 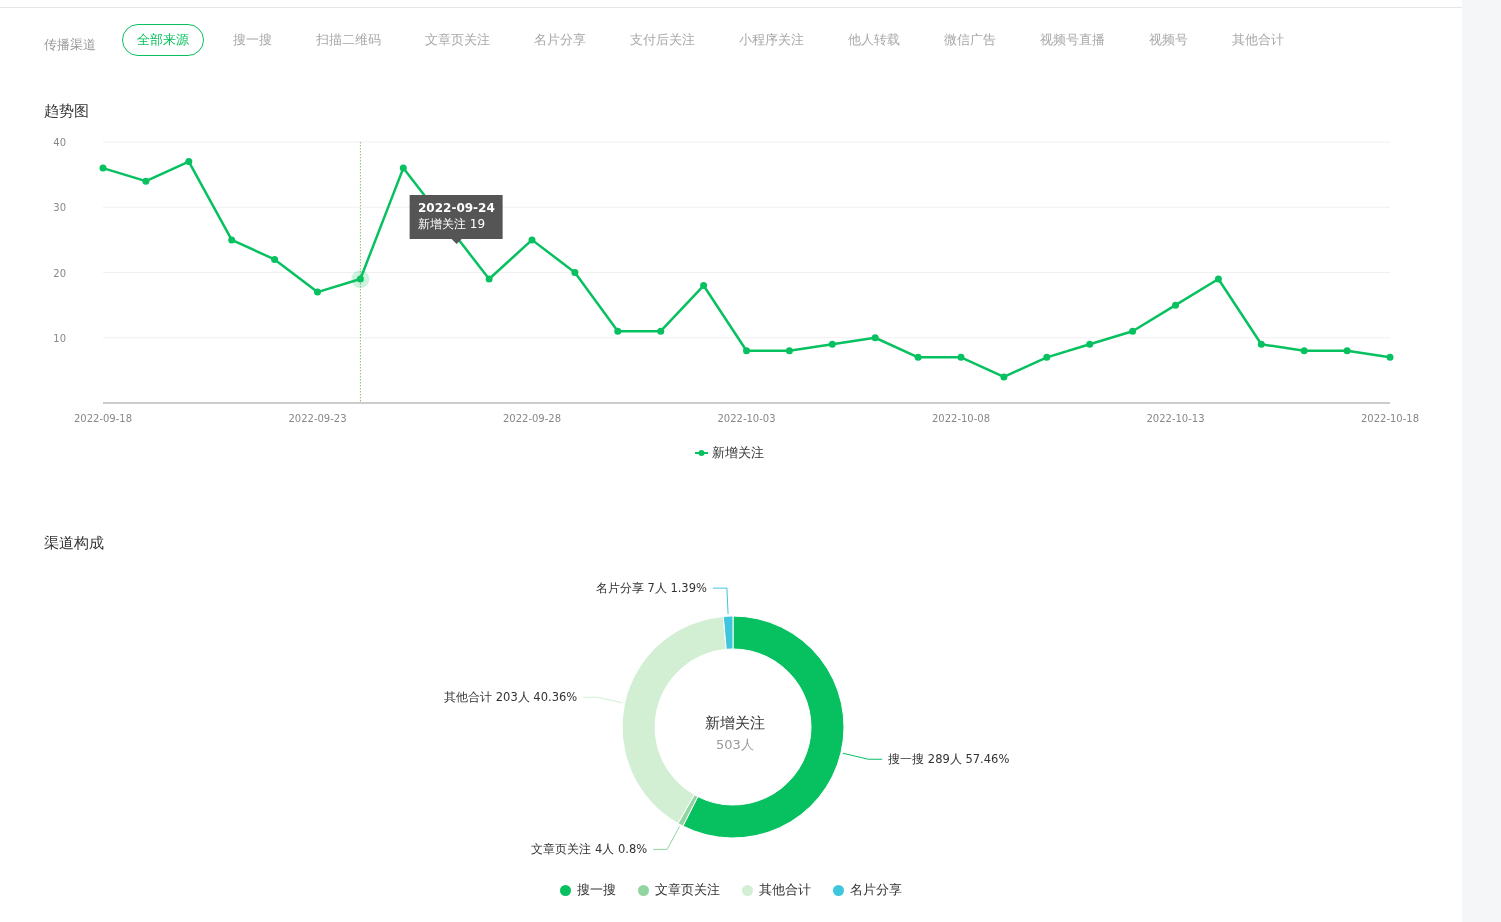 What do you see at coordinates (970, 40) in the screenshot?
I see `source-tab: 微信广告` at bounding box center [970, 40].